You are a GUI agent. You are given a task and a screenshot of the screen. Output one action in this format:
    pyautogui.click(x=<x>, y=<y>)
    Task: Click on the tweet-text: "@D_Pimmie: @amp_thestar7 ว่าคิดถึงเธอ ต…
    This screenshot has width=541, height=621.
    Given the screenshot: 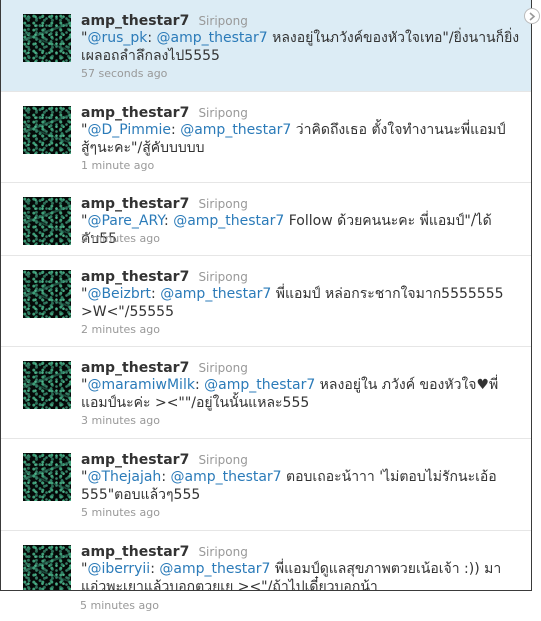 What is the action you would take?
    pyautogui.click(x=301, y=139)
    